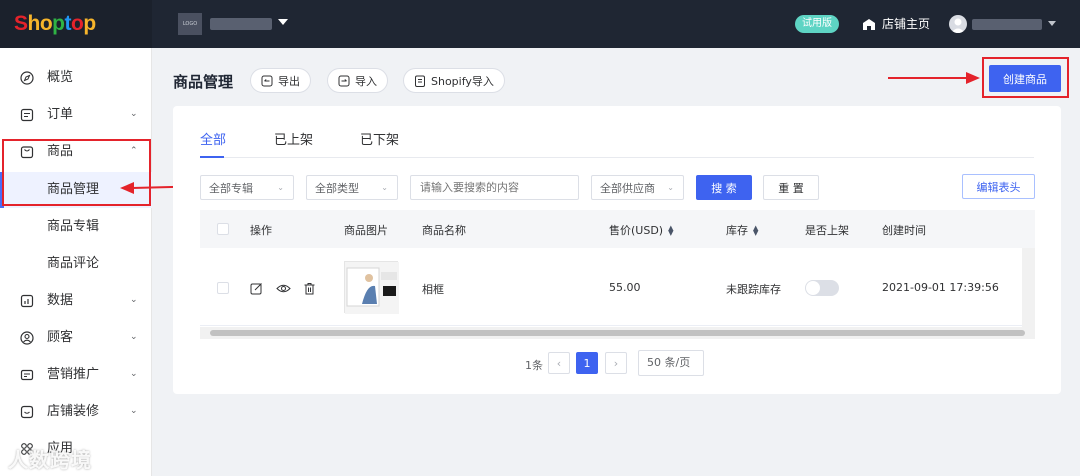 The width and height of the screenshot is (1080, 476). What do you see at coordinates (283, 288) in the screenshot?
I see `eye-icon` at bounding box center [283, 288].